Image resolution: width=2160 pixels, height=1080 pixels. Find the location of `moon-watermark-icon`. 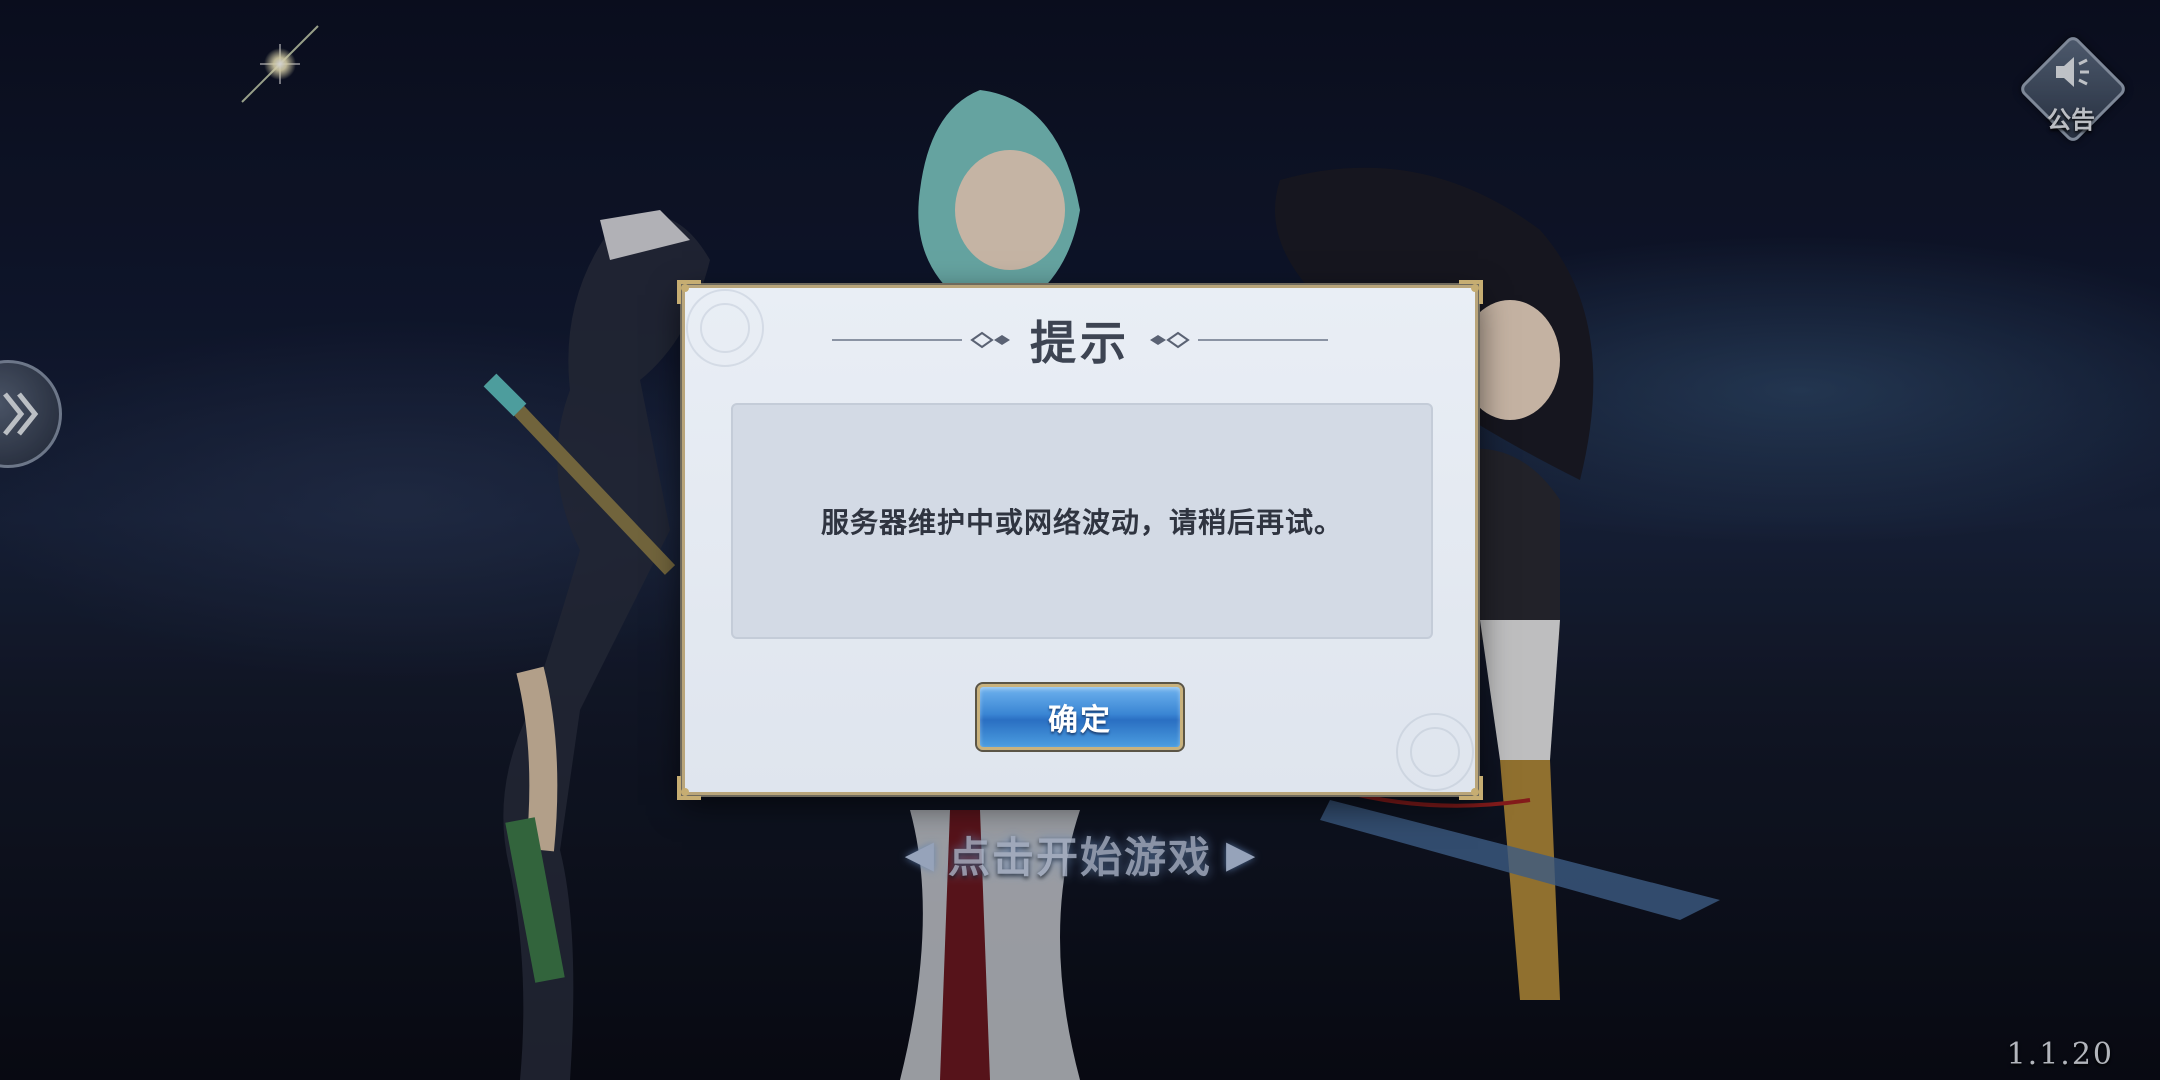

moon-watermark-icon is located at coordinates (1435, 752).